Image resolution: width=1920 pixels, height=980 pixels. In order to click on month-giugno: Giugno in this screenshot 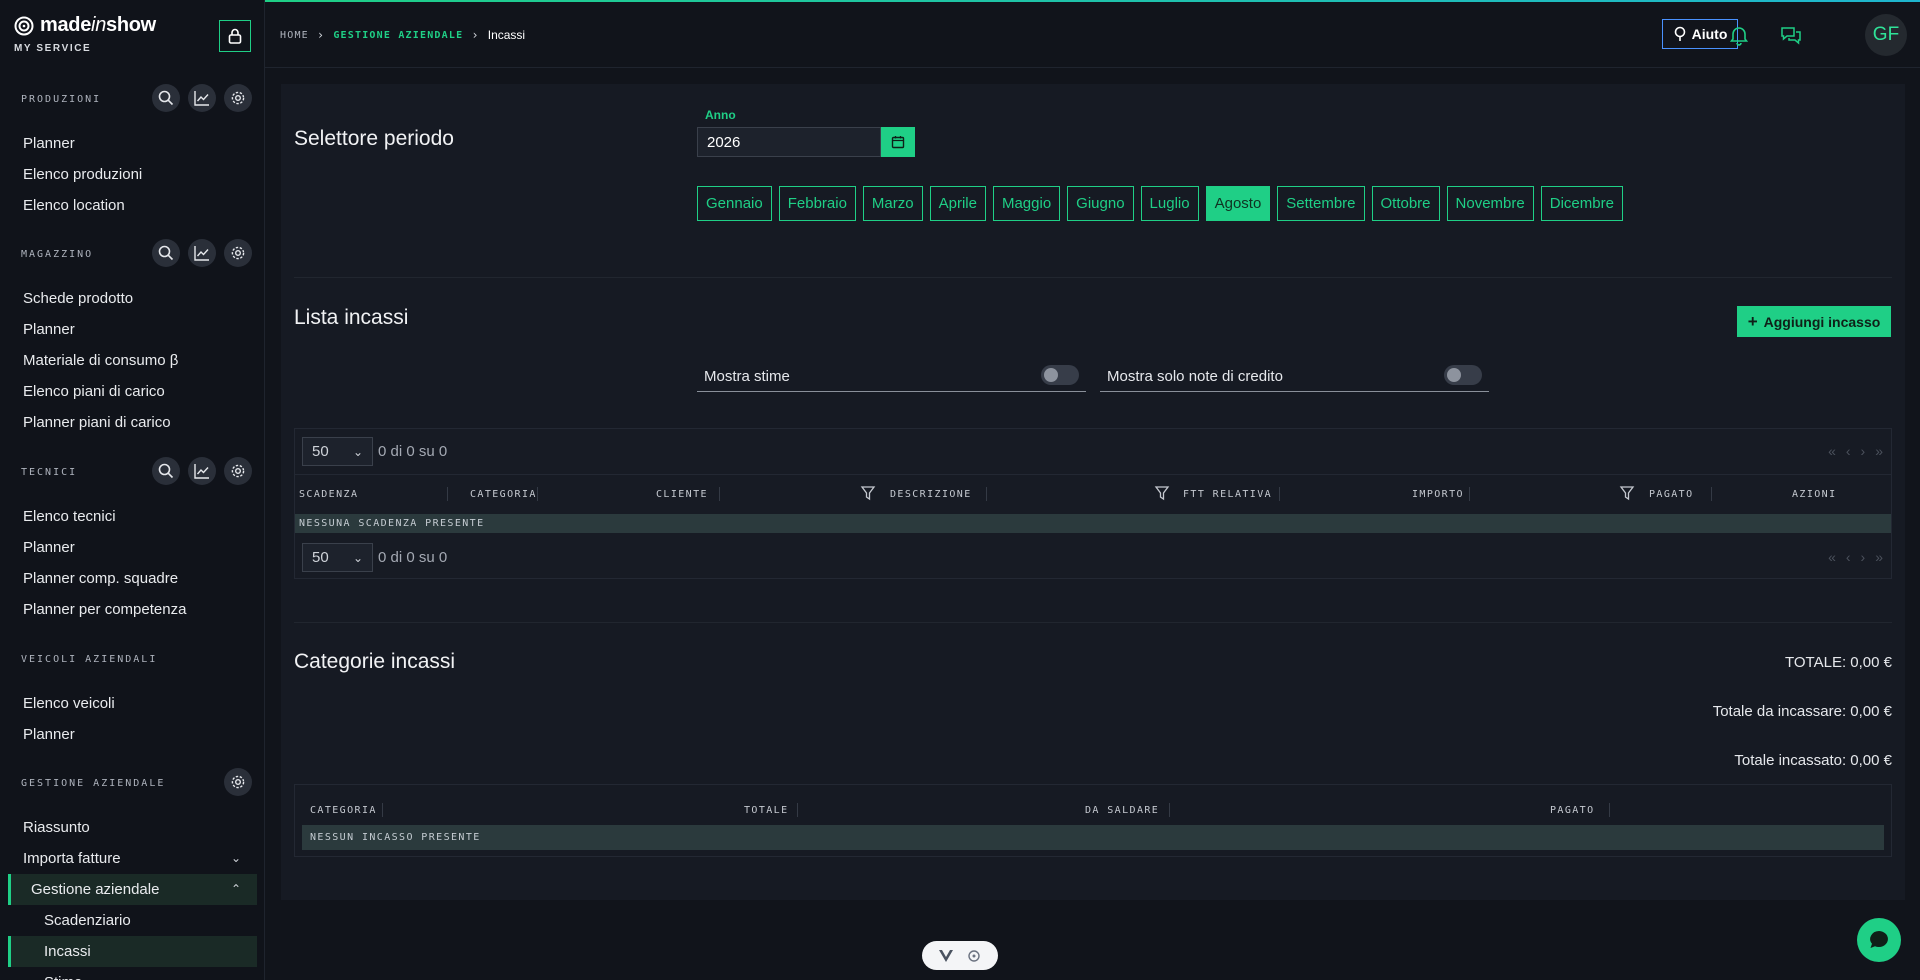, I will do `click(1100, 203)`.